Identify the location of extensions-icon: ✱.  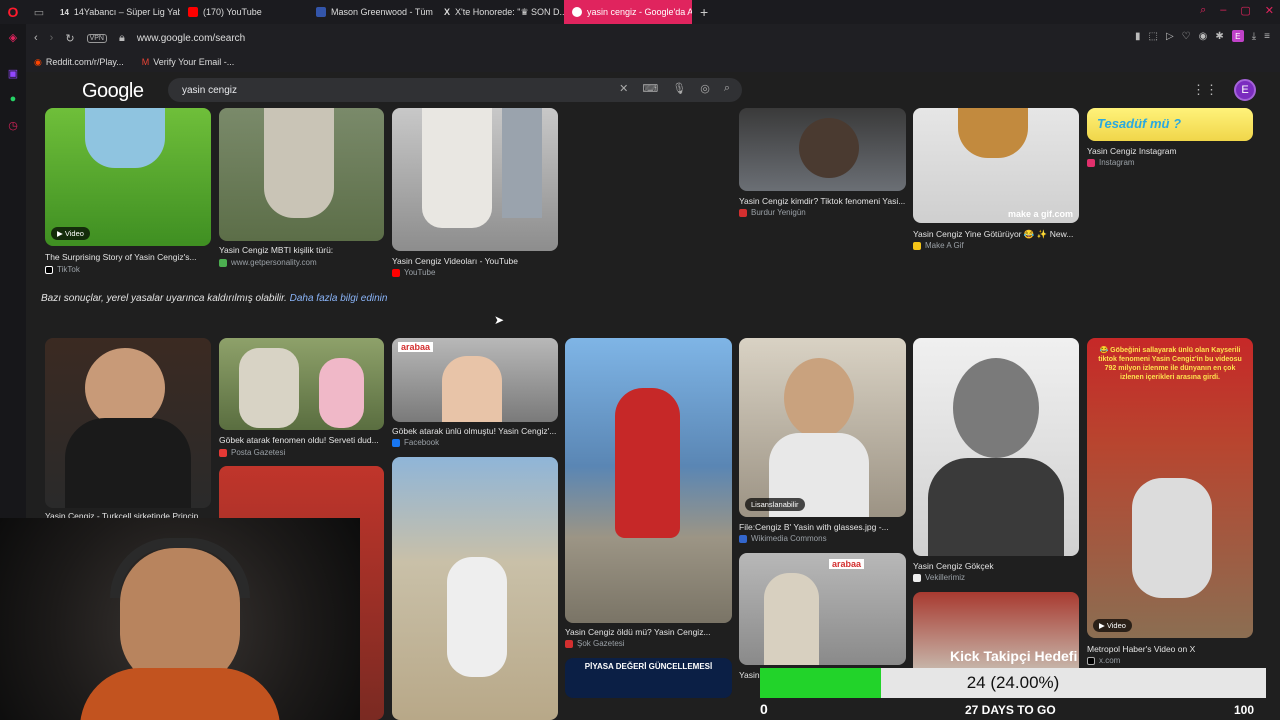
(1219, 36).